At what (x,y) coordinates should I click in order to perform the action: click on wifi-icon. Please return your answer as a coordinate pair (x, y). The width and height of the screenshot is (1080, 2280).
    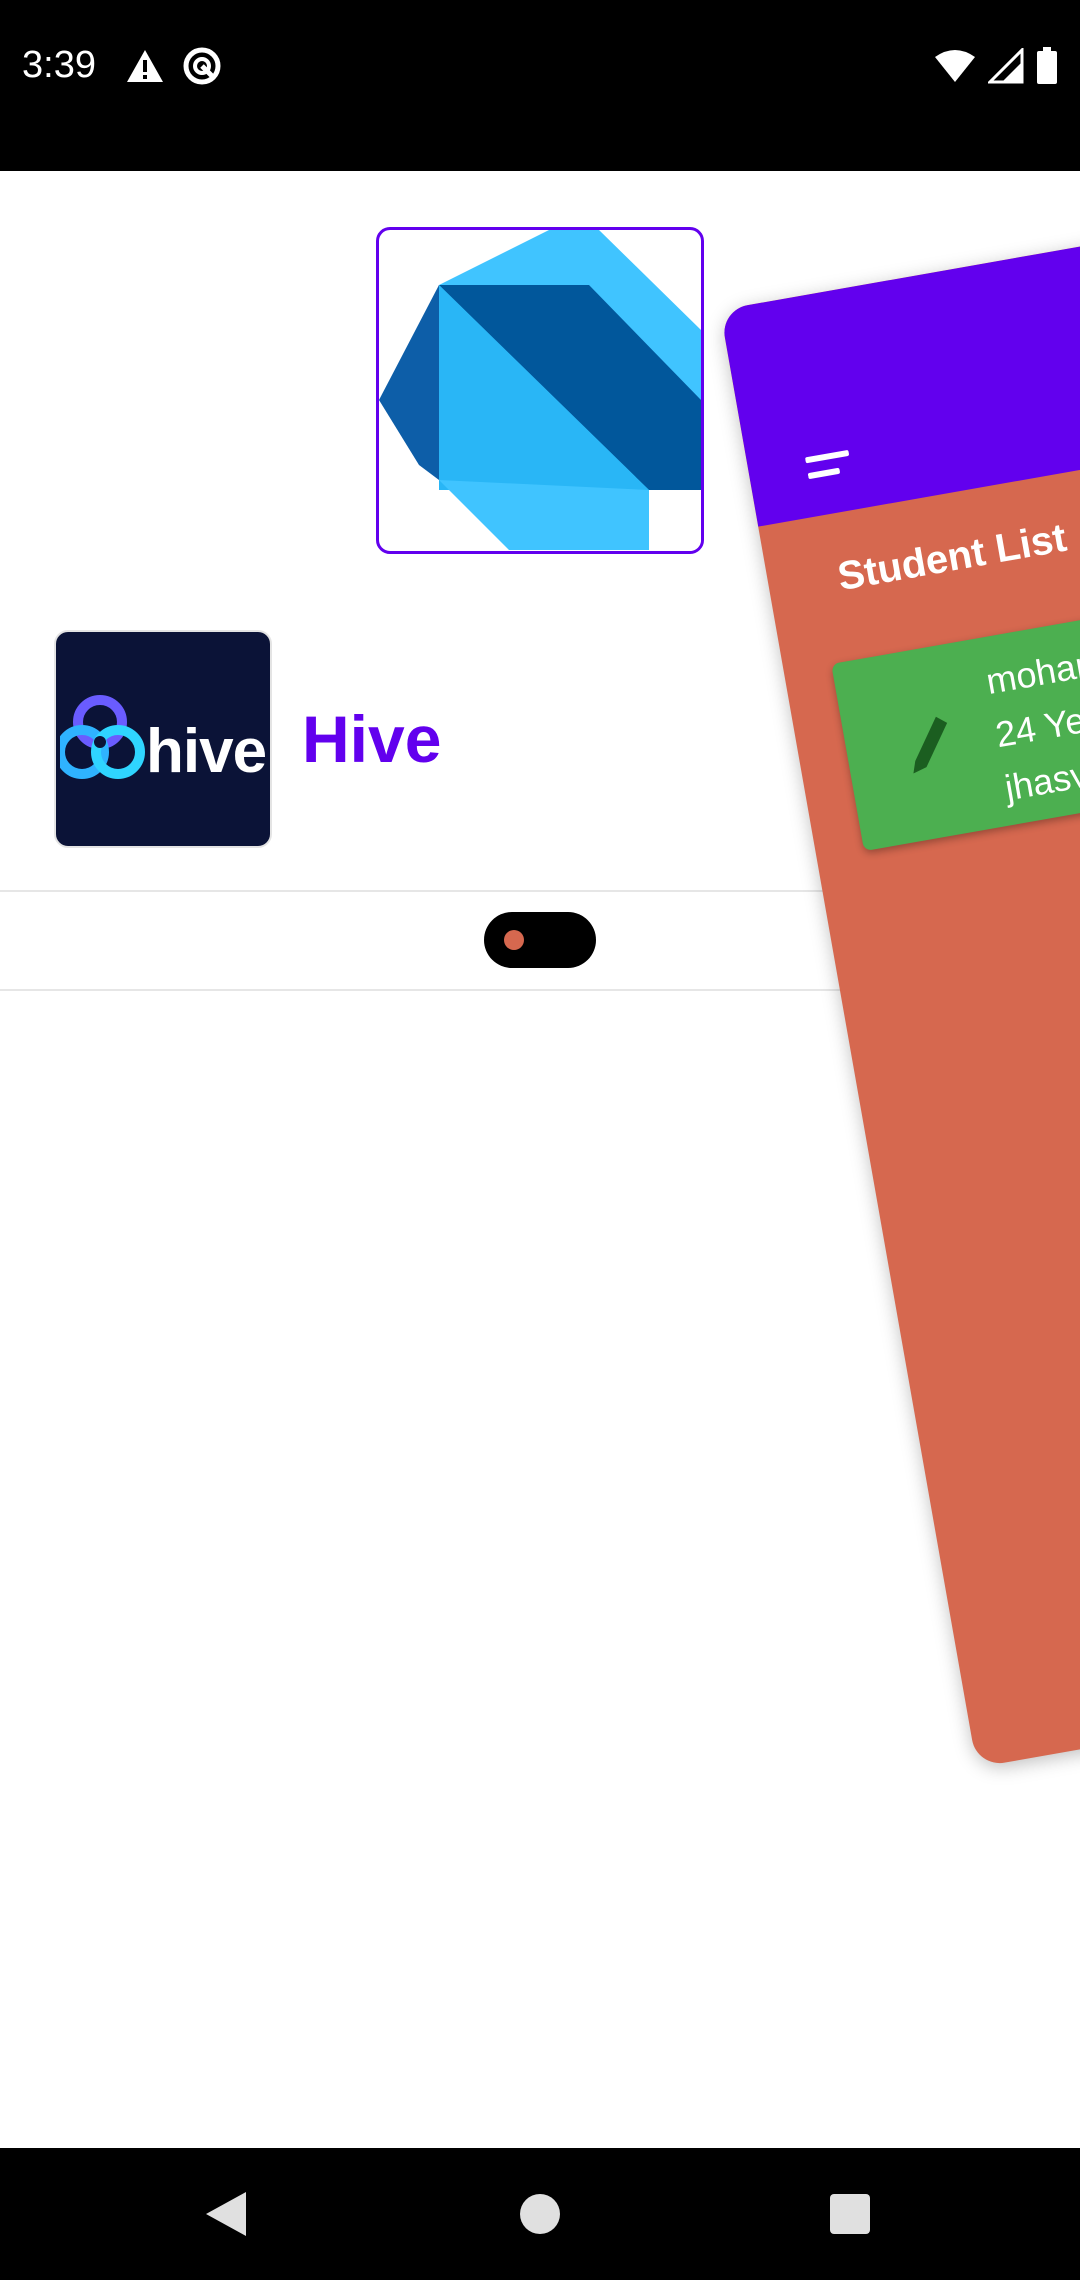
    Looking at the image, I should click on (955, 68).